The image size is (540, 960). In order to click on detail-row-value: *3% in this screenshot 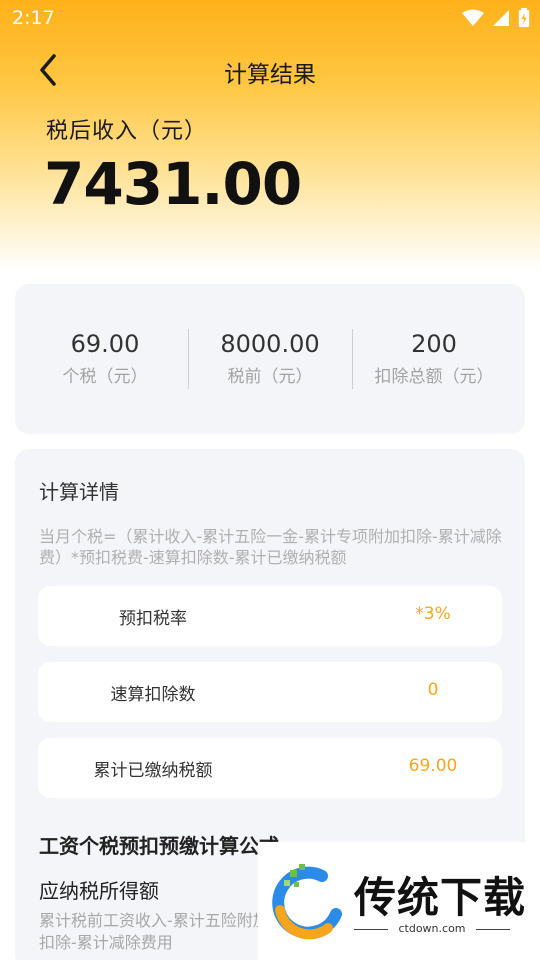, I will do `click(433, 614)`.